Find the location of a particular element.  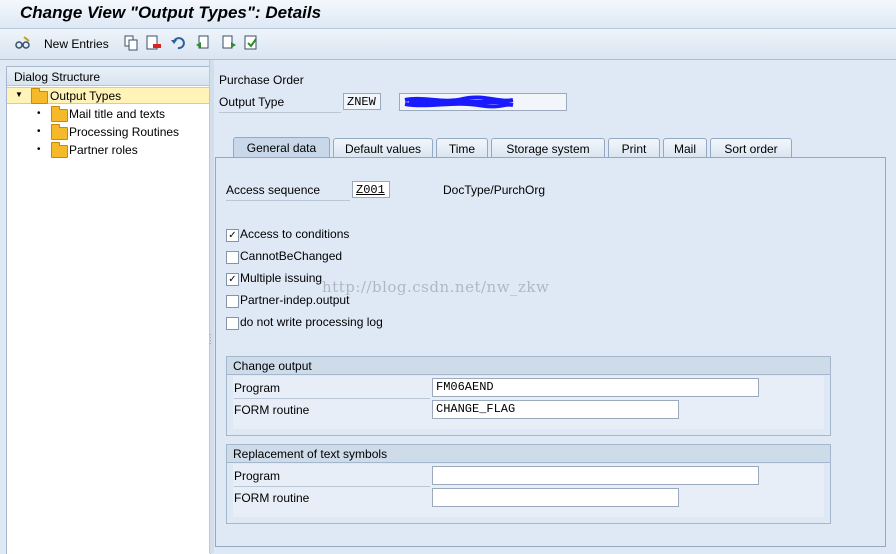

redaction-scribble is located at coordinates (459, 102).